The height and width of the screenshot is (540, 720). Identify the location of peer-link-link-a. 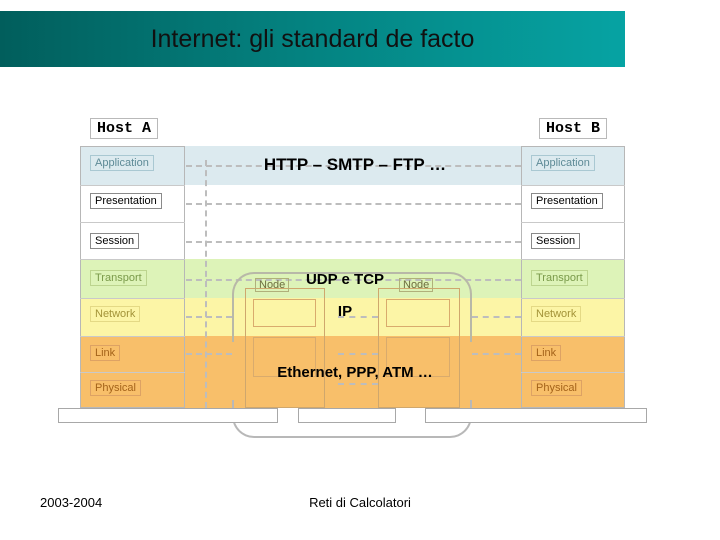
(209, 354).